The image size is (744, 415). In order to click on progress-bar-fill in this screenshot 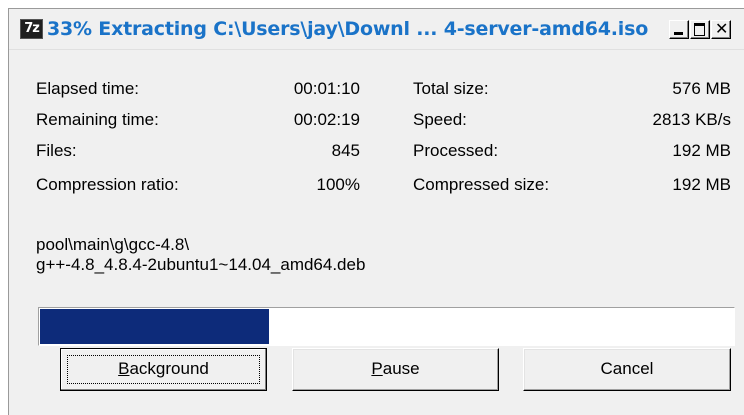, I will do `click(154, 326)`.